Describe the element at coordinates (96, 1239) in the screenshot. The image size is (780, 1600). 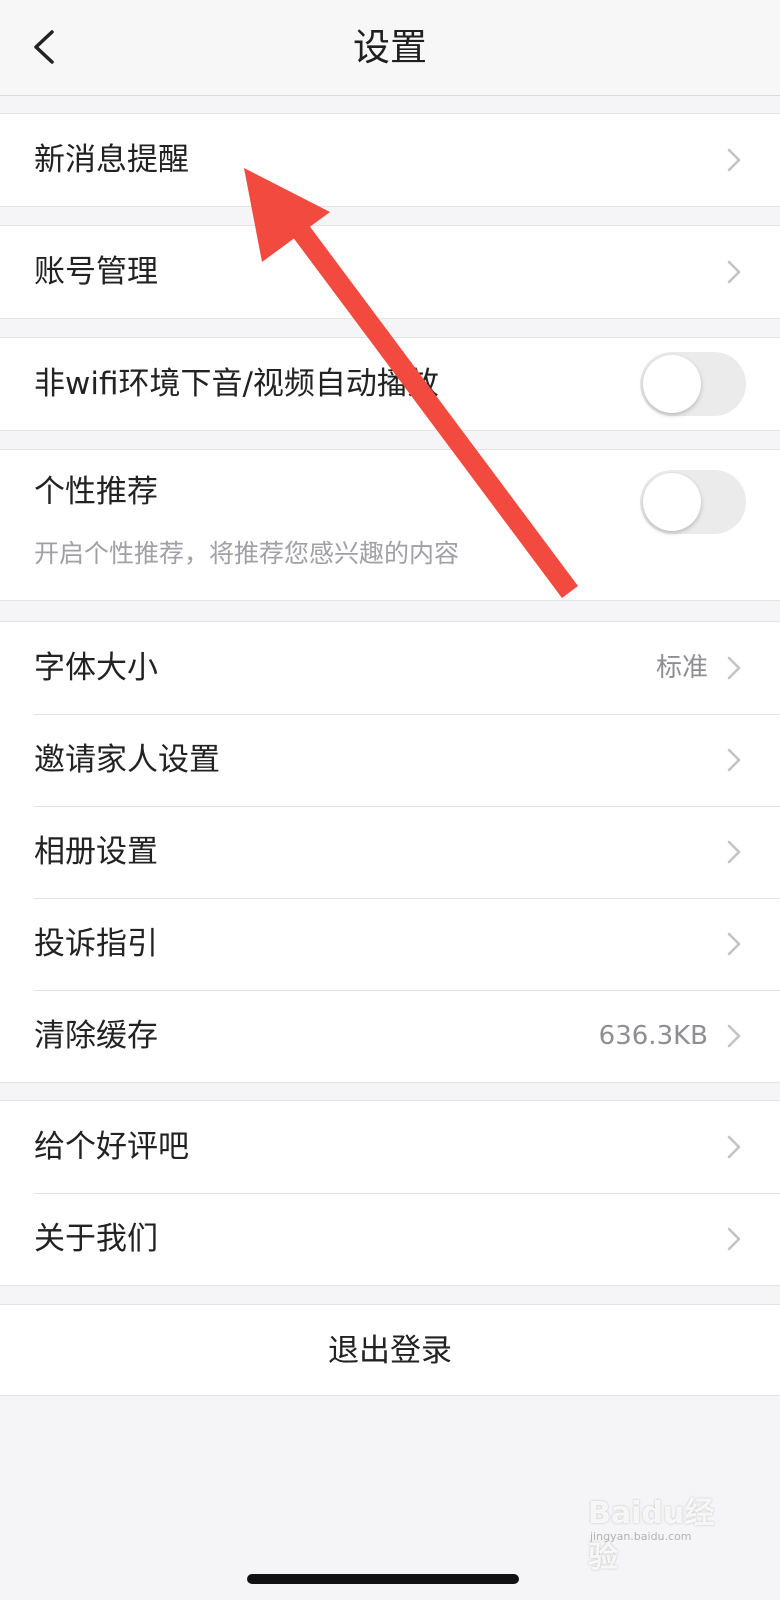
I see `row-label: 关于我们` at that location.